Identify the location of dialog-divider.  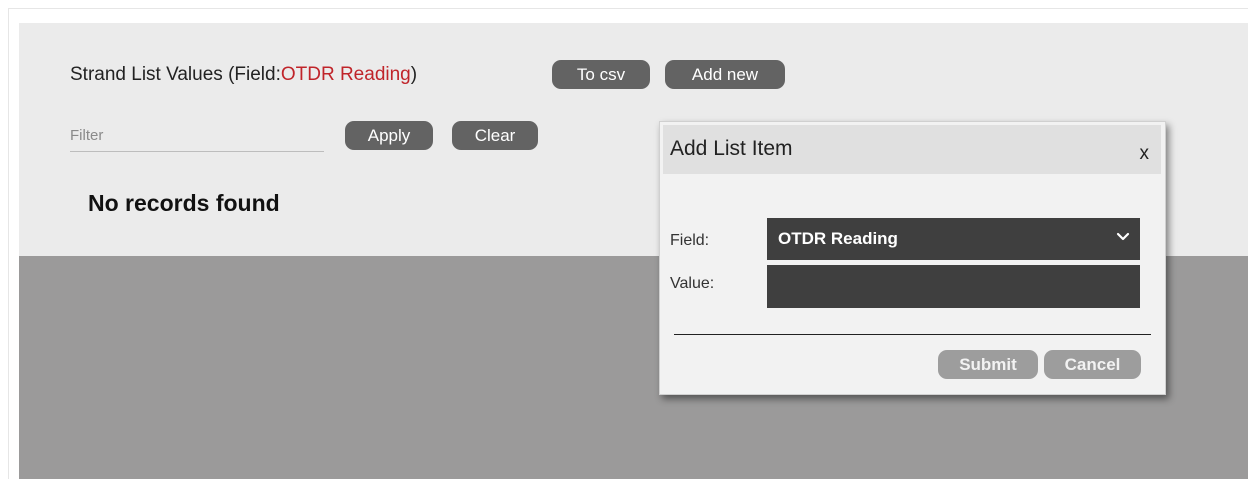
(912, 334).